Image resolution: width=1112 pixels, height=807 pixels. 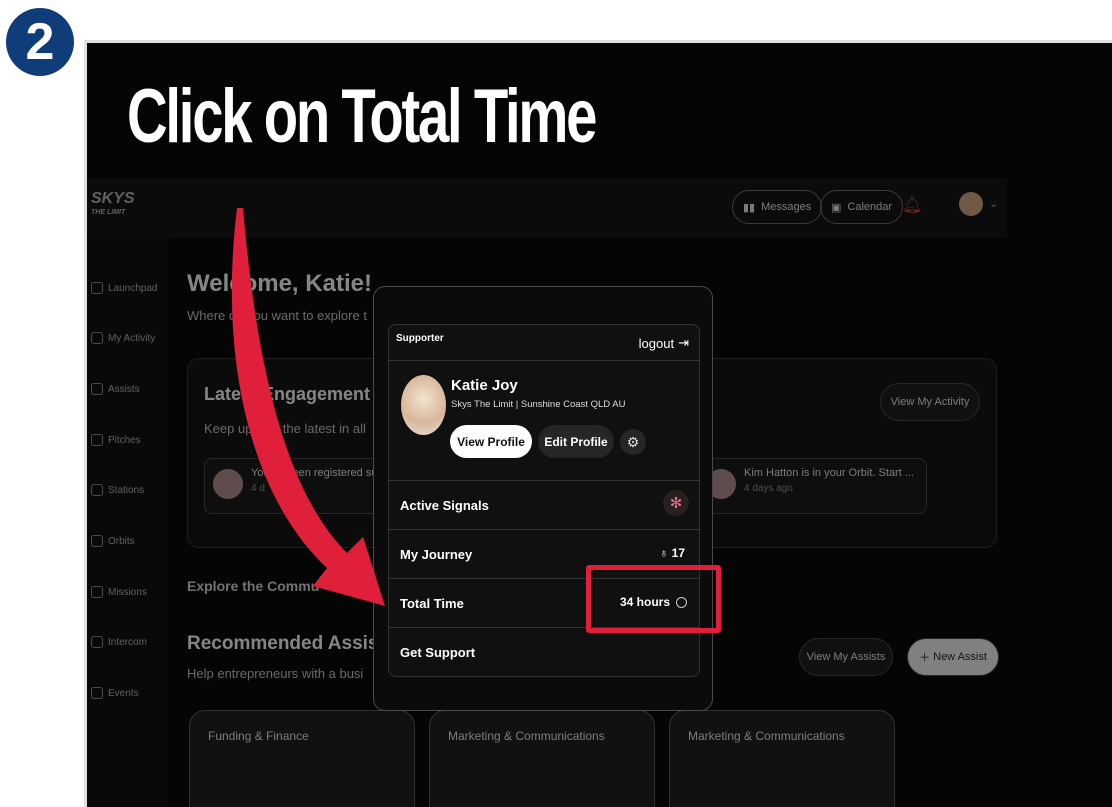 I want to click on instruction-title: Click on Total Time, so click(x=362, y=116).